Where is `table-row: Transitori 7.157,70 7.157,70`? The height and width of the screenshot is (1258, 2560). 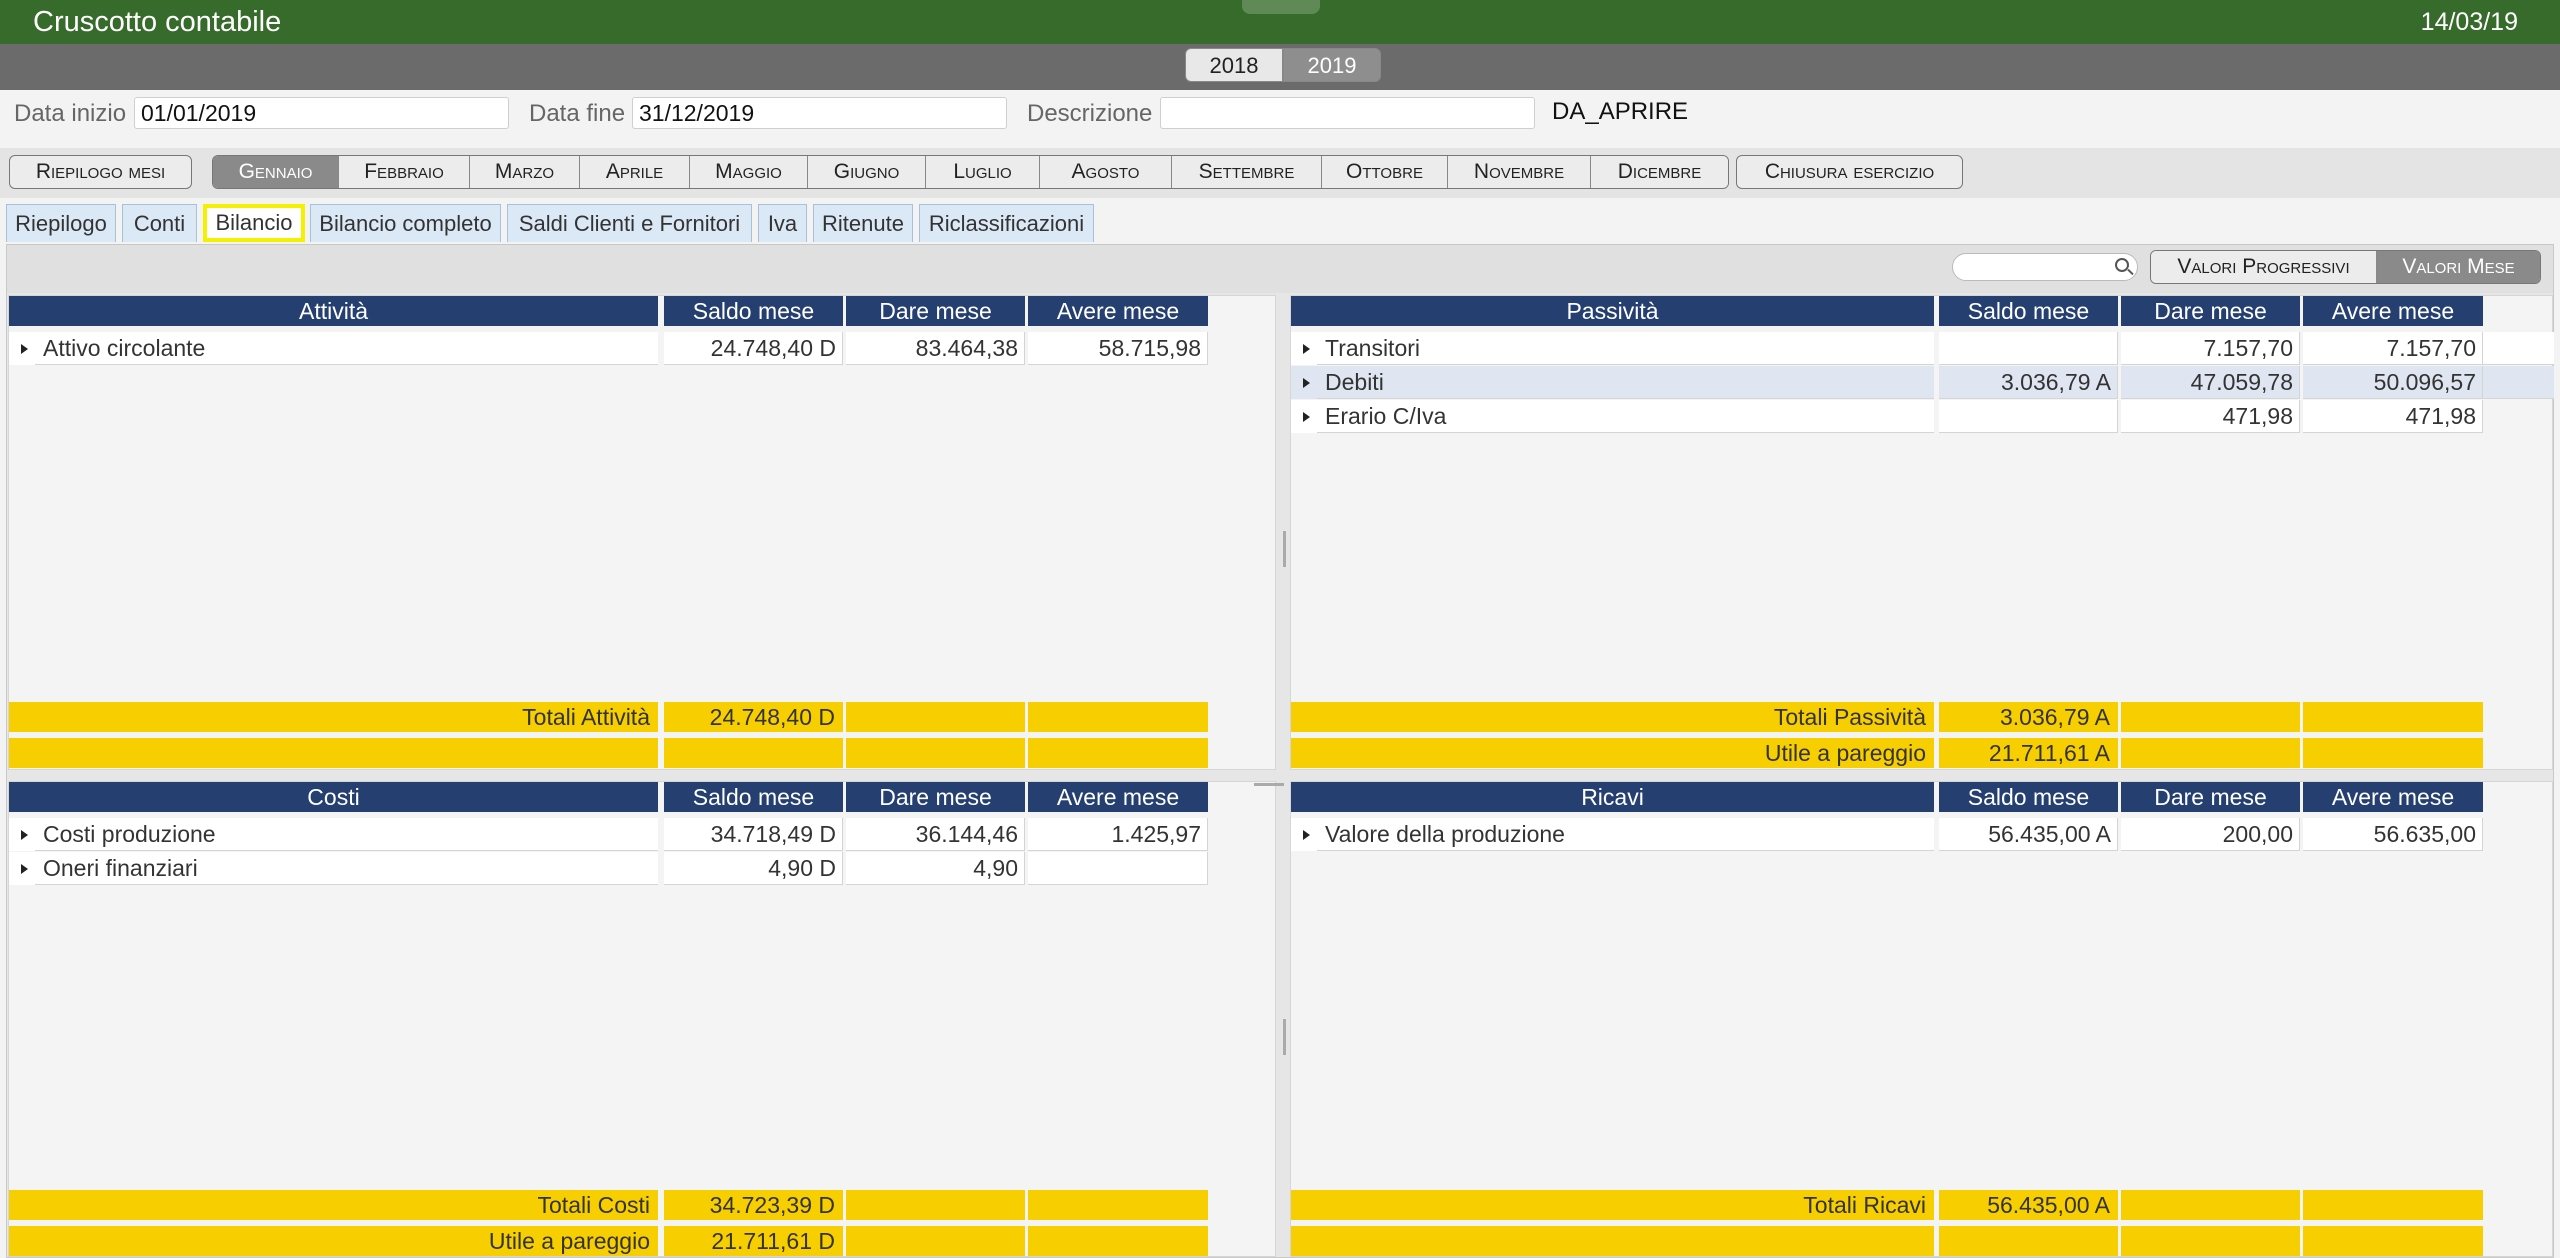 table-row: Transitori 7.157,70 7.157,70 is located at coordinates (1922, 349).